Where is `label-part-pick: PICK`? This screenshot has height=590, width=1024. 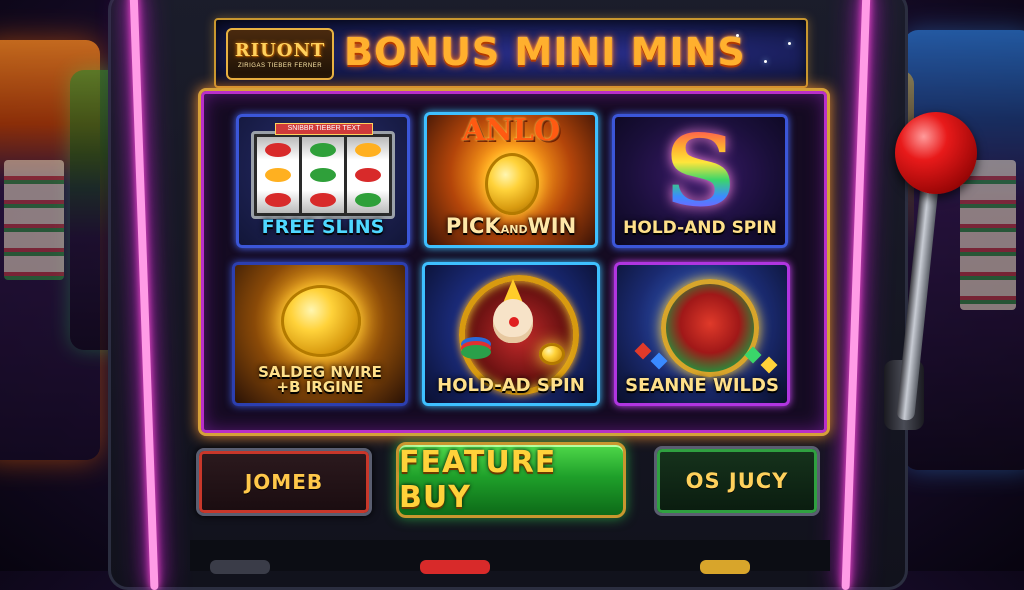 label-part-pick: PICK is located at coordinates (473, 226).